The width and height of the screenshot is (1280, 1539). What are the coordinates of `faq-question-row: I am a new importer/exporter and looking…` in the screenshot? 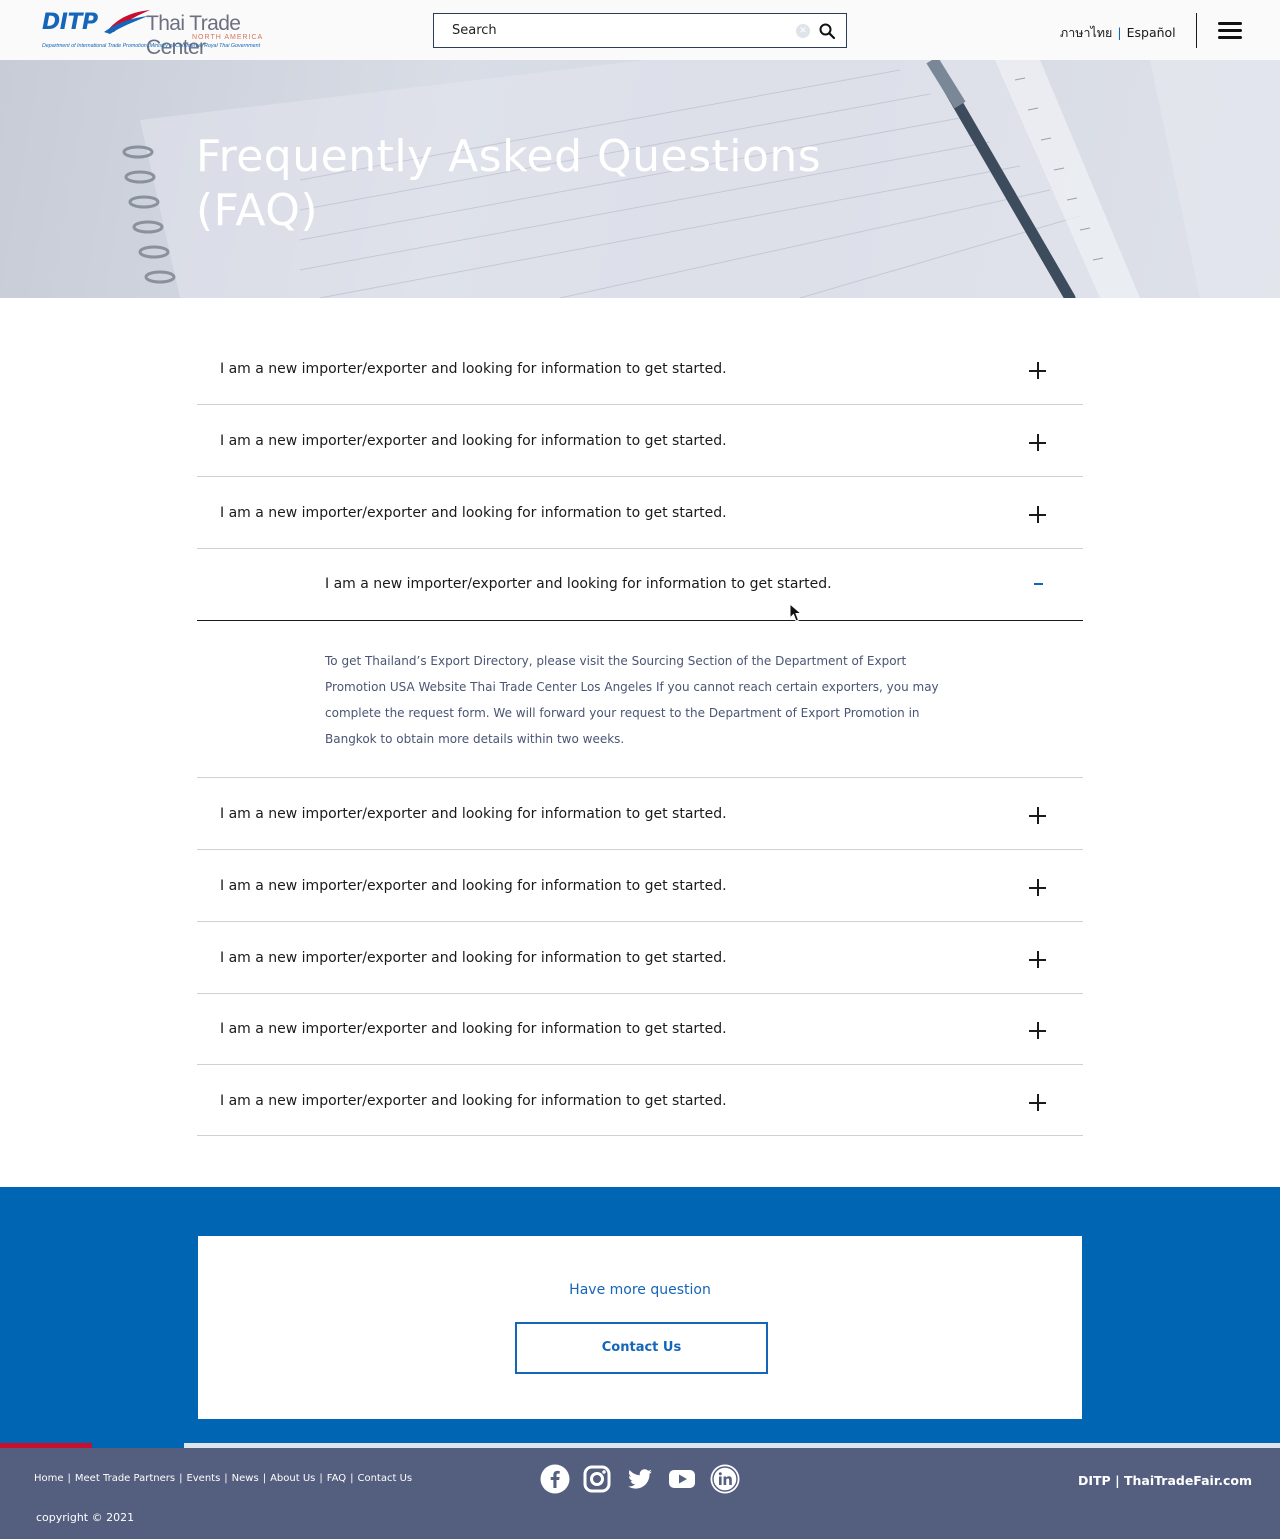 It's located at (640, 585).